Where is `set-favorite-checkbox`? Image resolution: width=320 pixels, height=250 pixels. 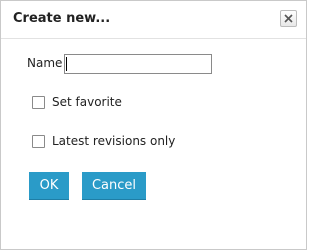 set-favorite-checkbox is located at coordinates (38, 102).